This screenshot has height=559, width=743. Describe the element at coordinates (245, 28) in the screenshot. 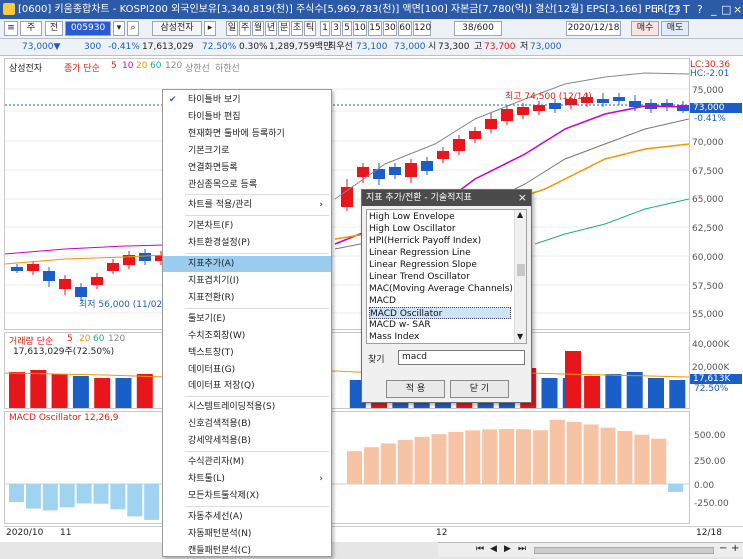

I see `period-button: 주` at that location.